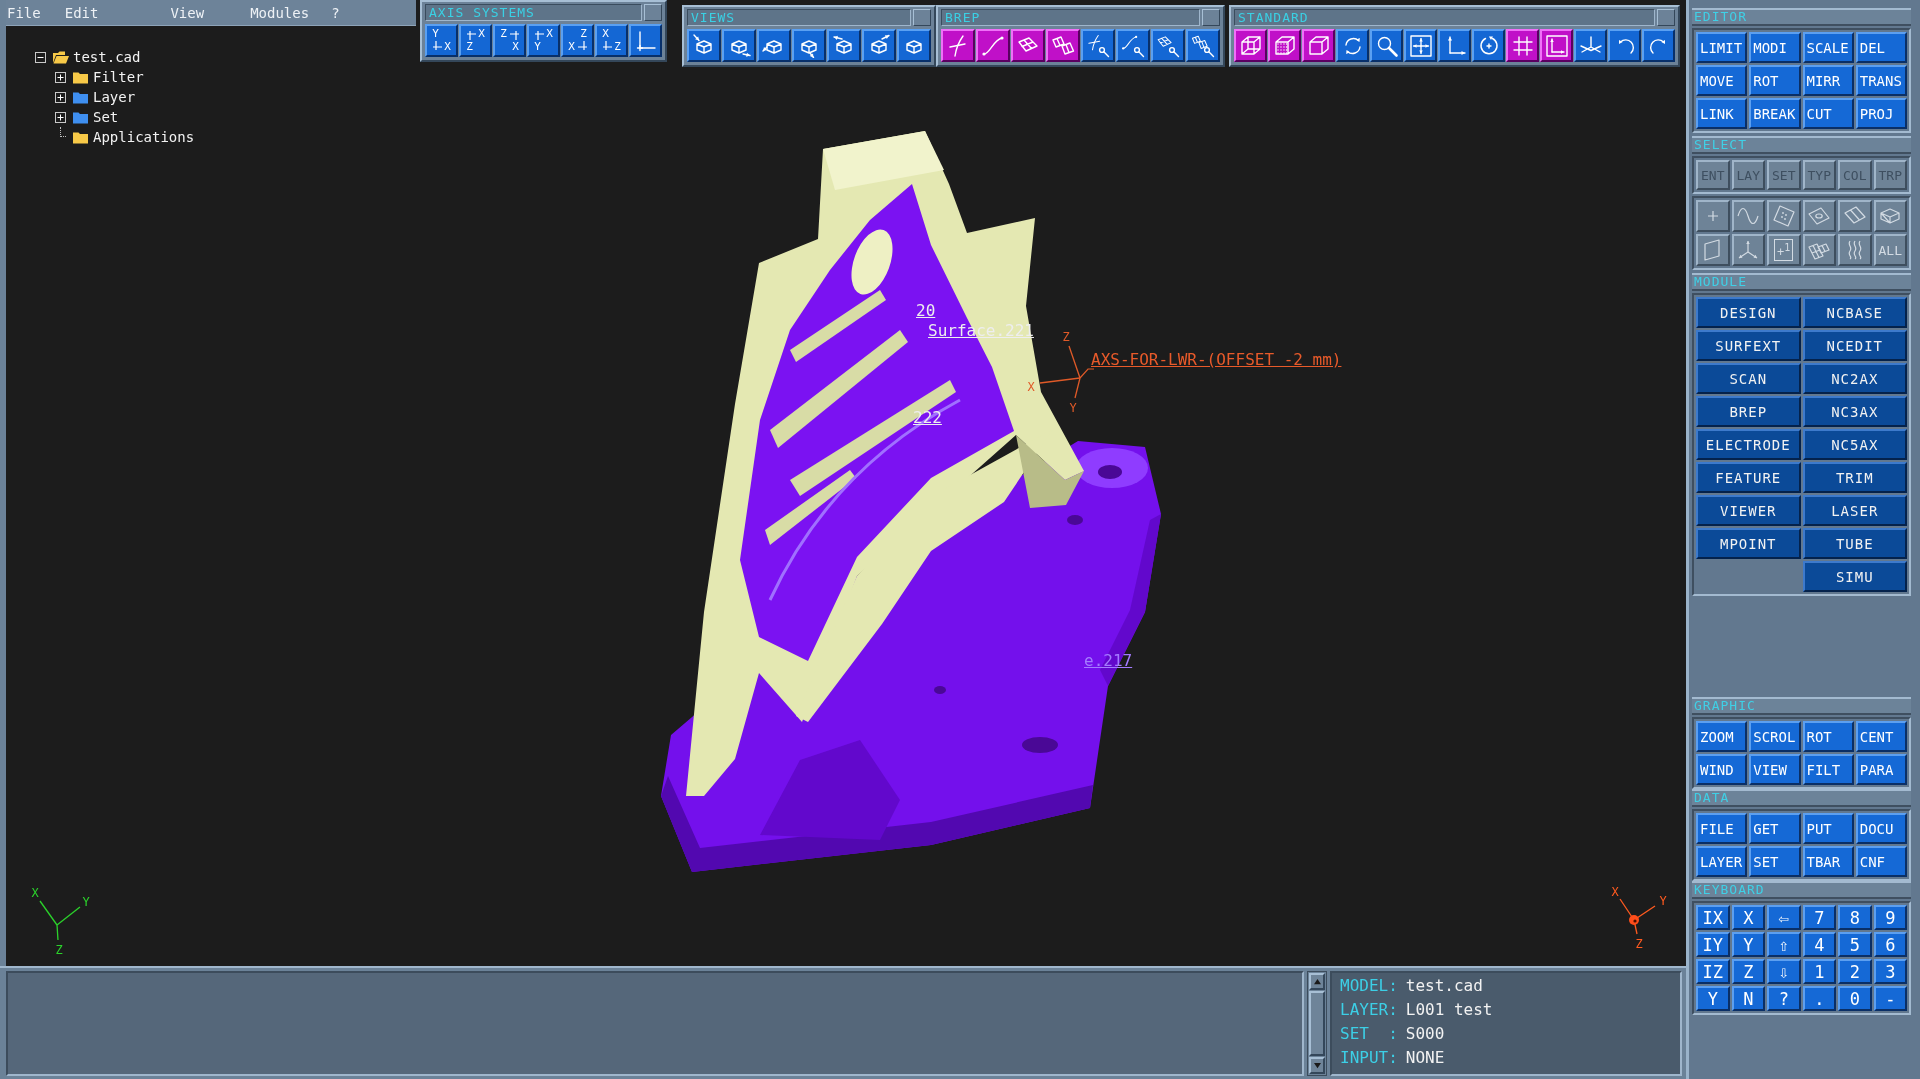  What do you see at coordinates (60, 77) in the screenshot?
I see `expand-icon` at bounding box center [60, 77].